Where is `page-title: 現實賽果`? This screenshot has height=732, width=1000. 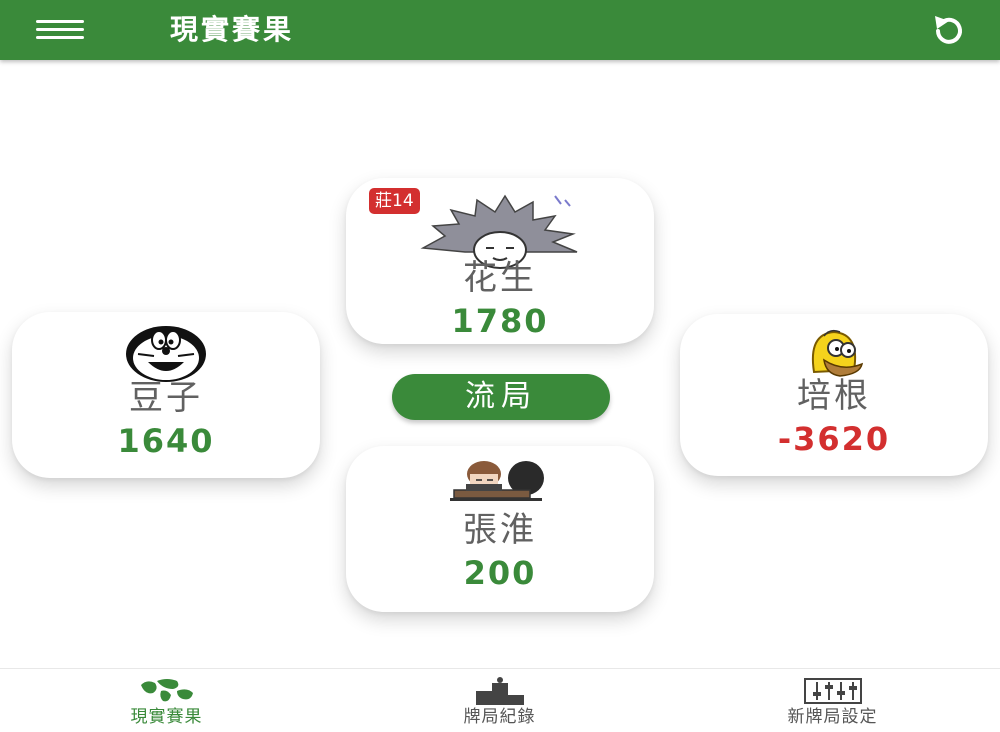
page-title: 現實賽果 is located at coordinates (232, 29).